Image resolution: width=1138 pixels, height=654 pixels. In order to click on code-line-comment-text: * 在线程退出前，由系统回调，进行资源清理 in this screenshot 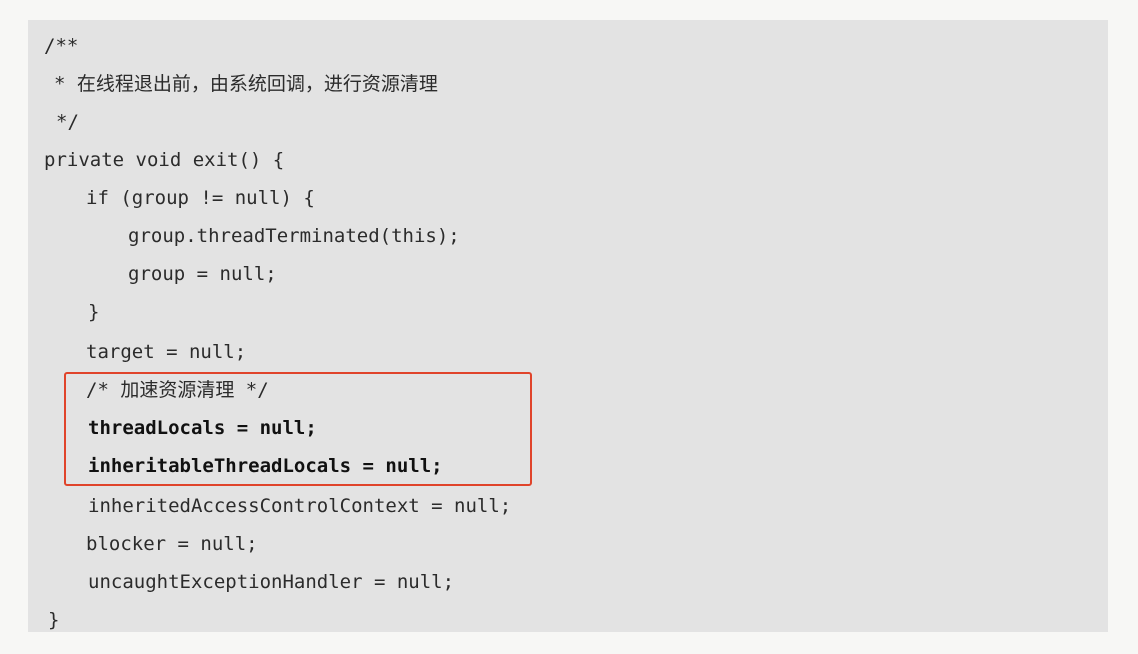, I will do `click(246, 84)`.